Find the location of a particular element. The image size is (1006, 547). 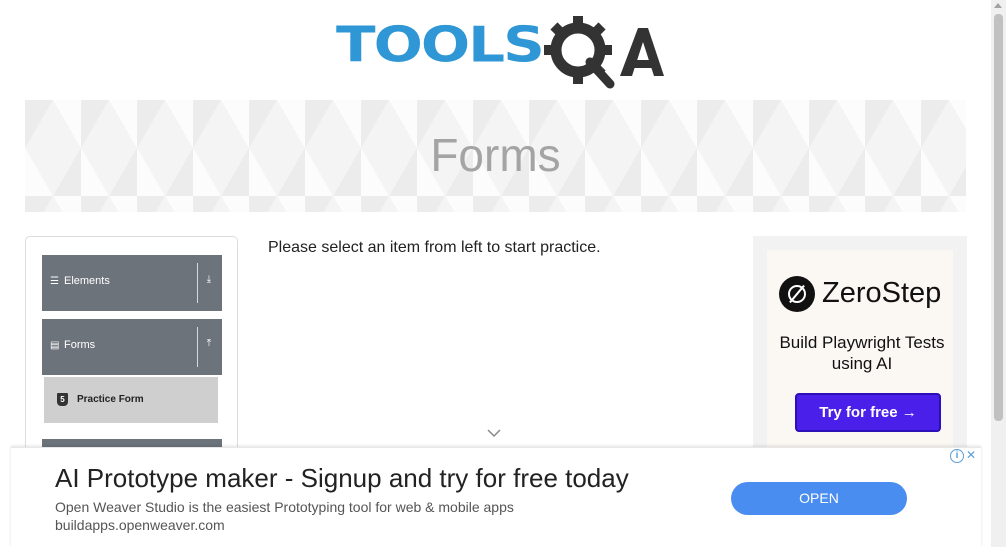

toolsqa-logo: TOOLS is located at coordinates (500, 52).